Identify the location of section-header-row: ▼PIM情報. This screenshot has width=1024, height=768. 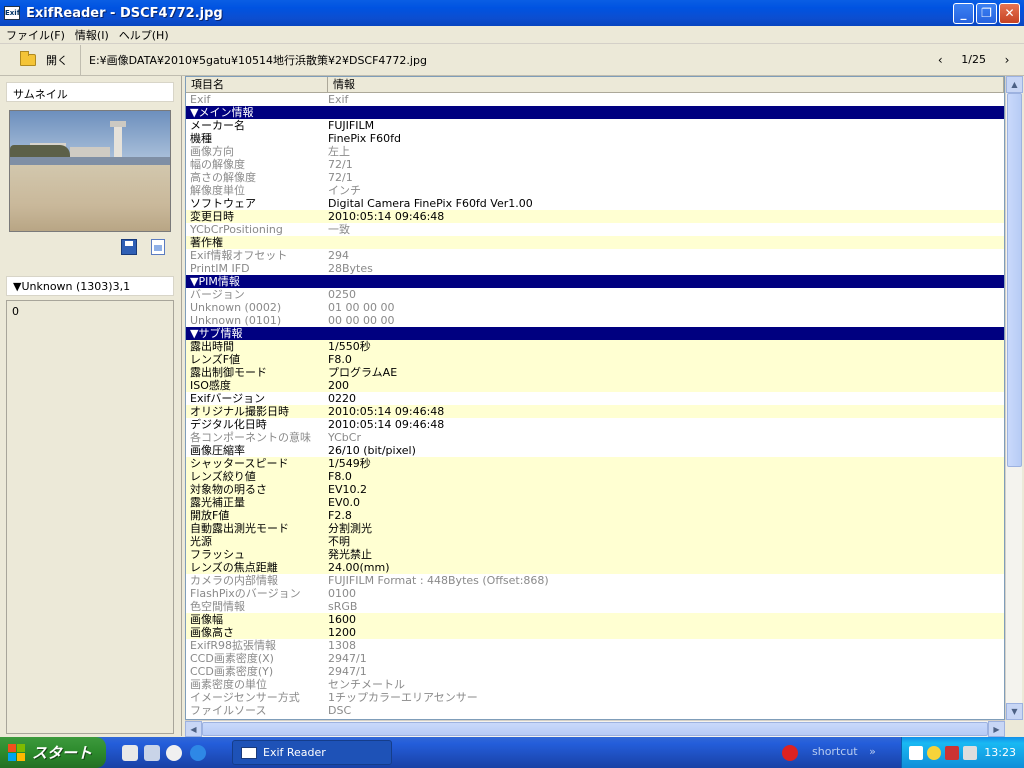
(595, 281).